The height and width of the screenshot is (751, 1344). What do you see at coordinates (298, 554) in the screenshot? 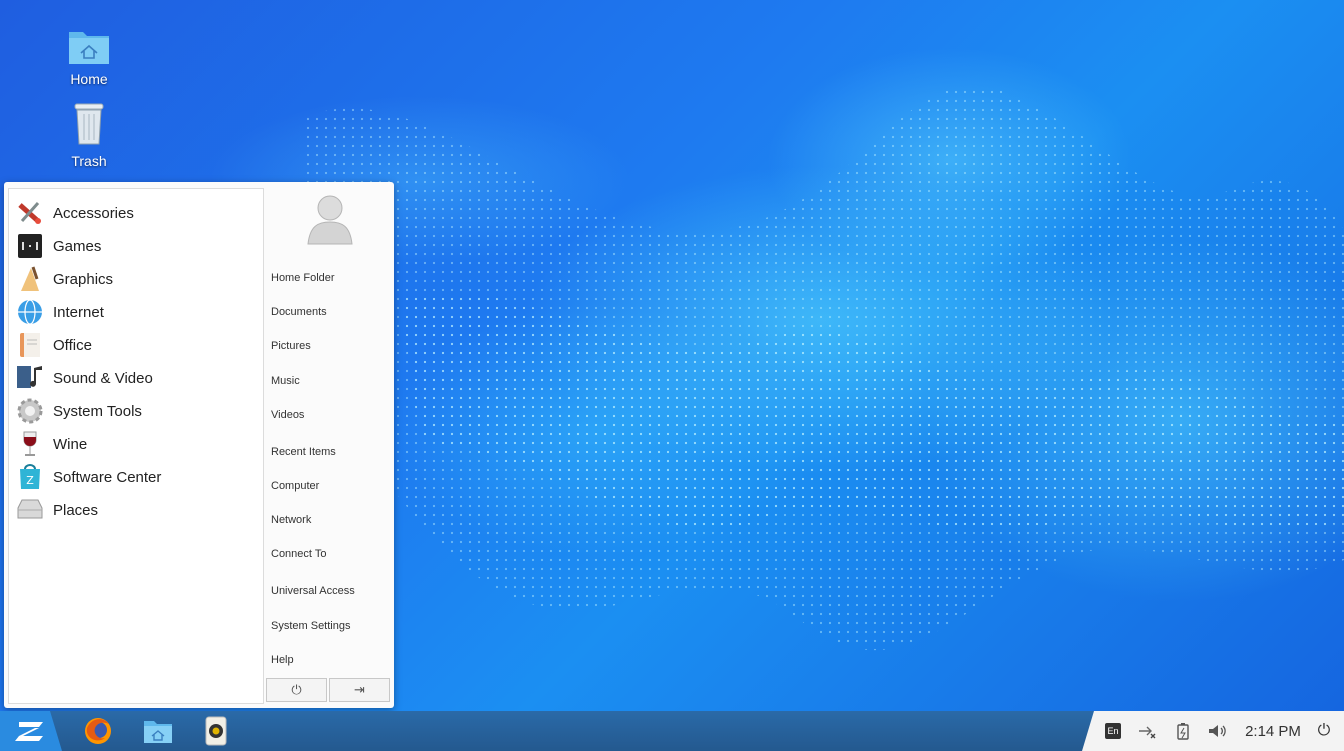
I see `place-connect-to: Connect To` at bounding box center [298, 554].